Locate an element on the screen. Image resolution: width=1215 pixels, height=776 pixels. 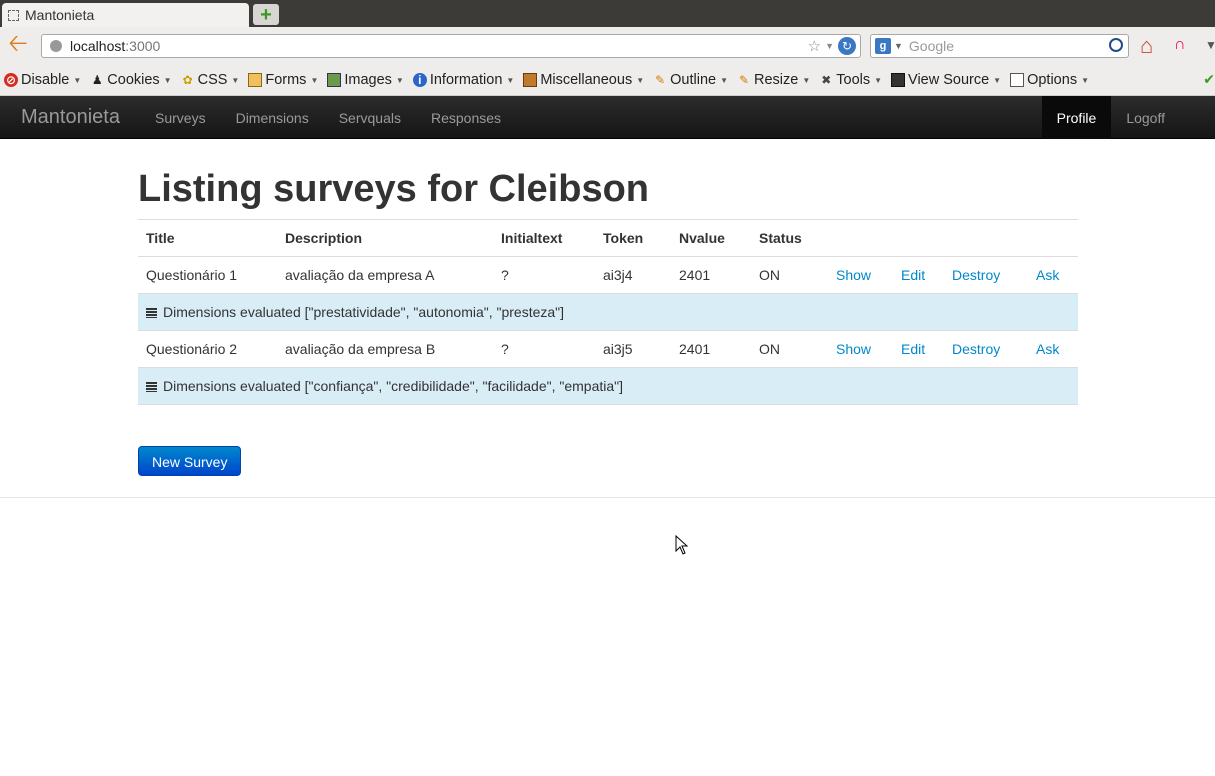
nav-dimensions: Dimensions is located at coordinates (272, 117).